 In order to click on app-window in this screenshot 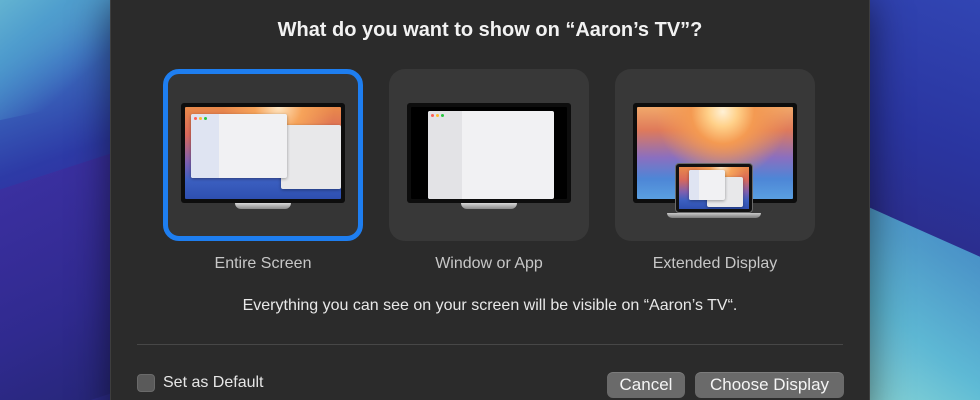, I will do `click(491, 155)`.